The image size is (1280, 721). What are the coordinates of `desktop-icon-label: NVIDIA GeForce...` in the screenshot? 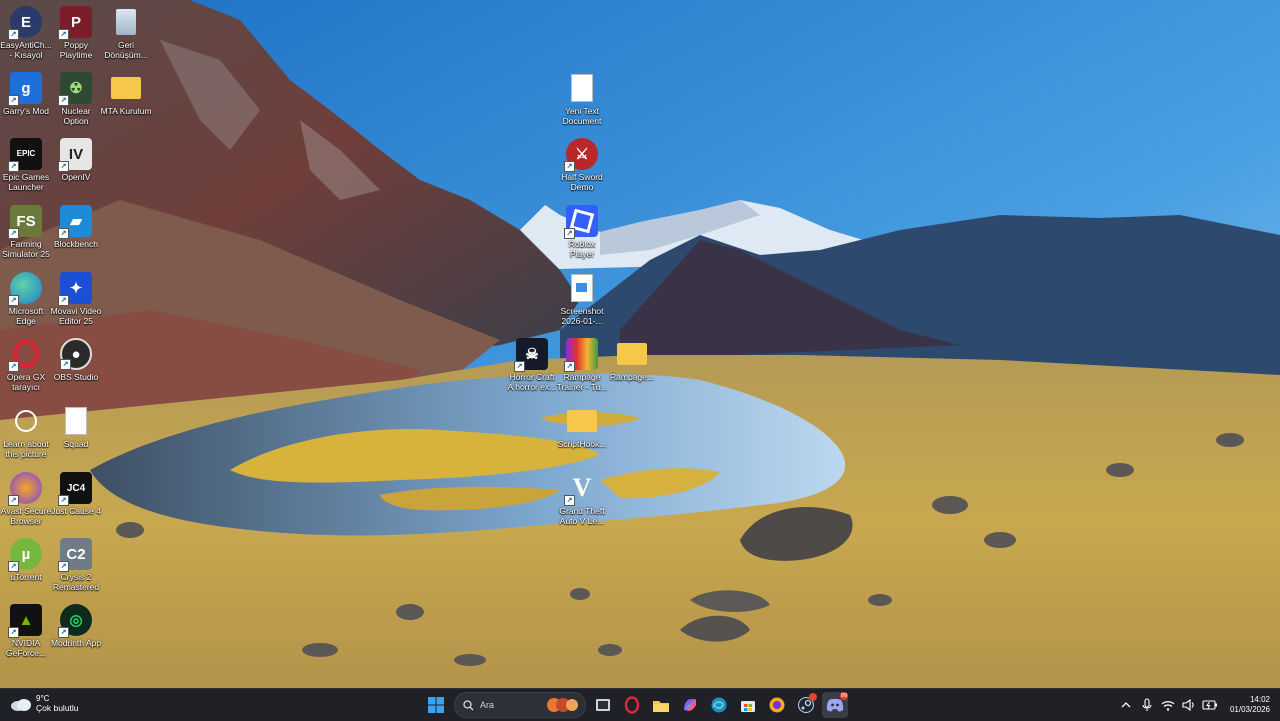 It's located at (26, 648).